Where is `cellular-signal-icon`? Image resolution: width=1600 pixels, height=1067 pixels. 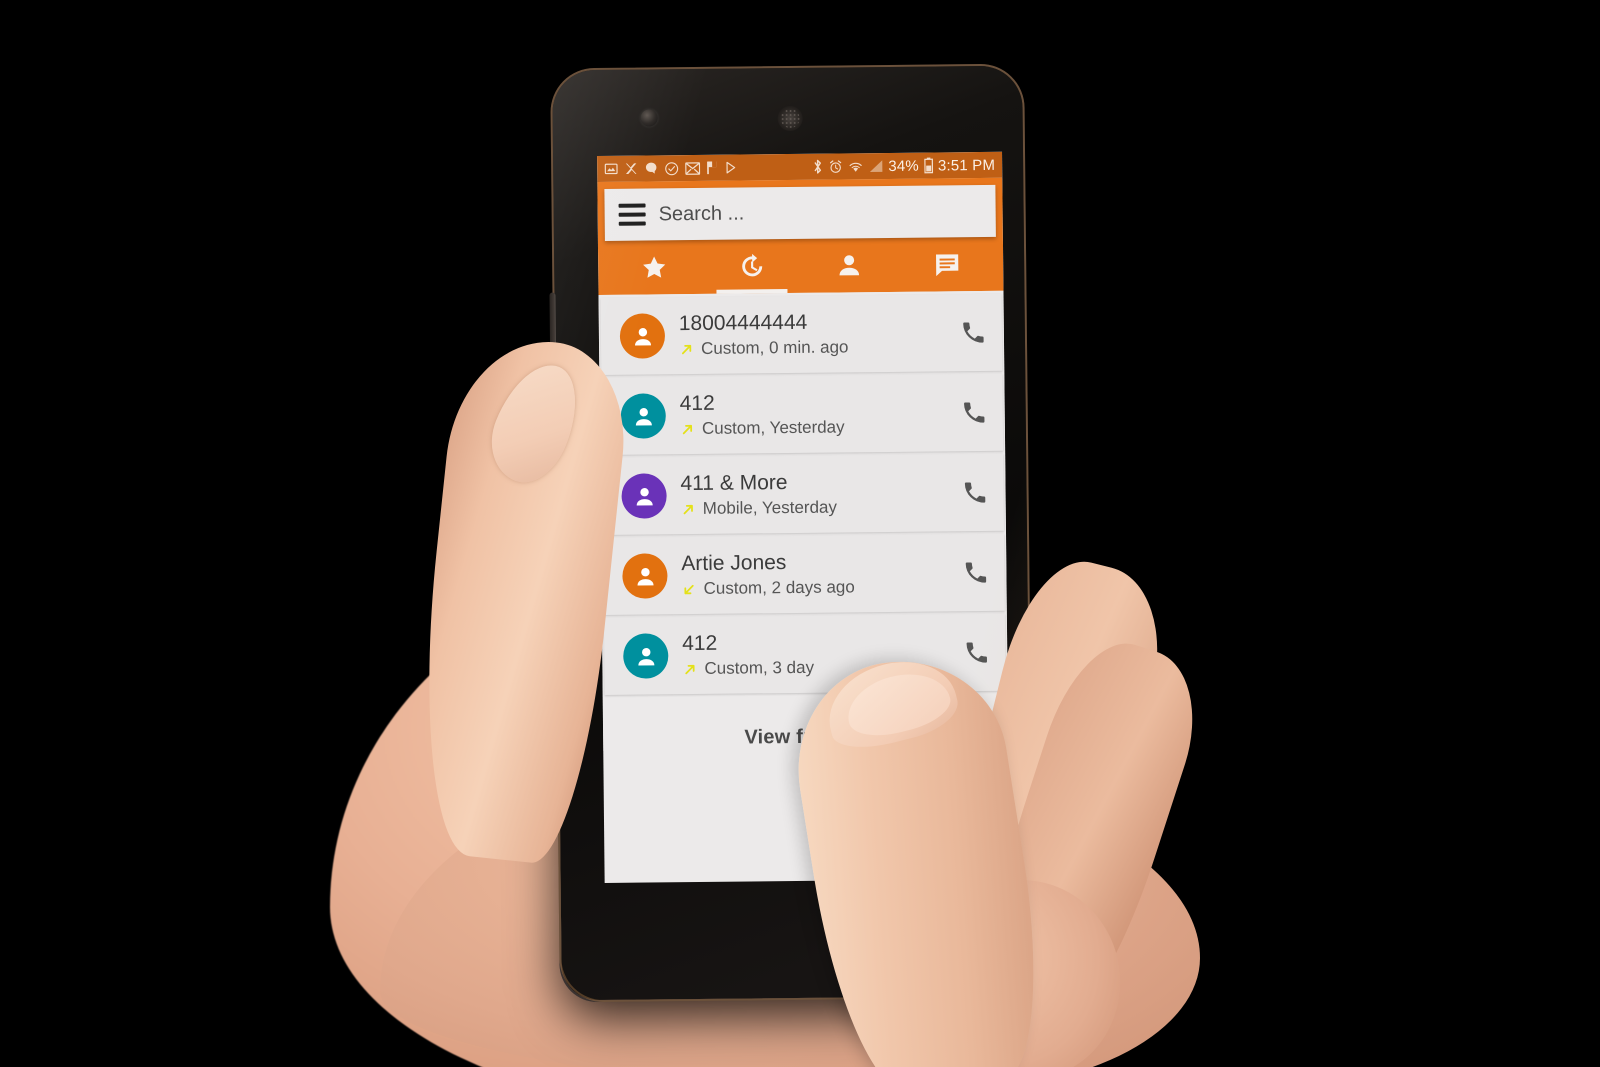 cellular-signal-icon is located at coordinates (875, 166).